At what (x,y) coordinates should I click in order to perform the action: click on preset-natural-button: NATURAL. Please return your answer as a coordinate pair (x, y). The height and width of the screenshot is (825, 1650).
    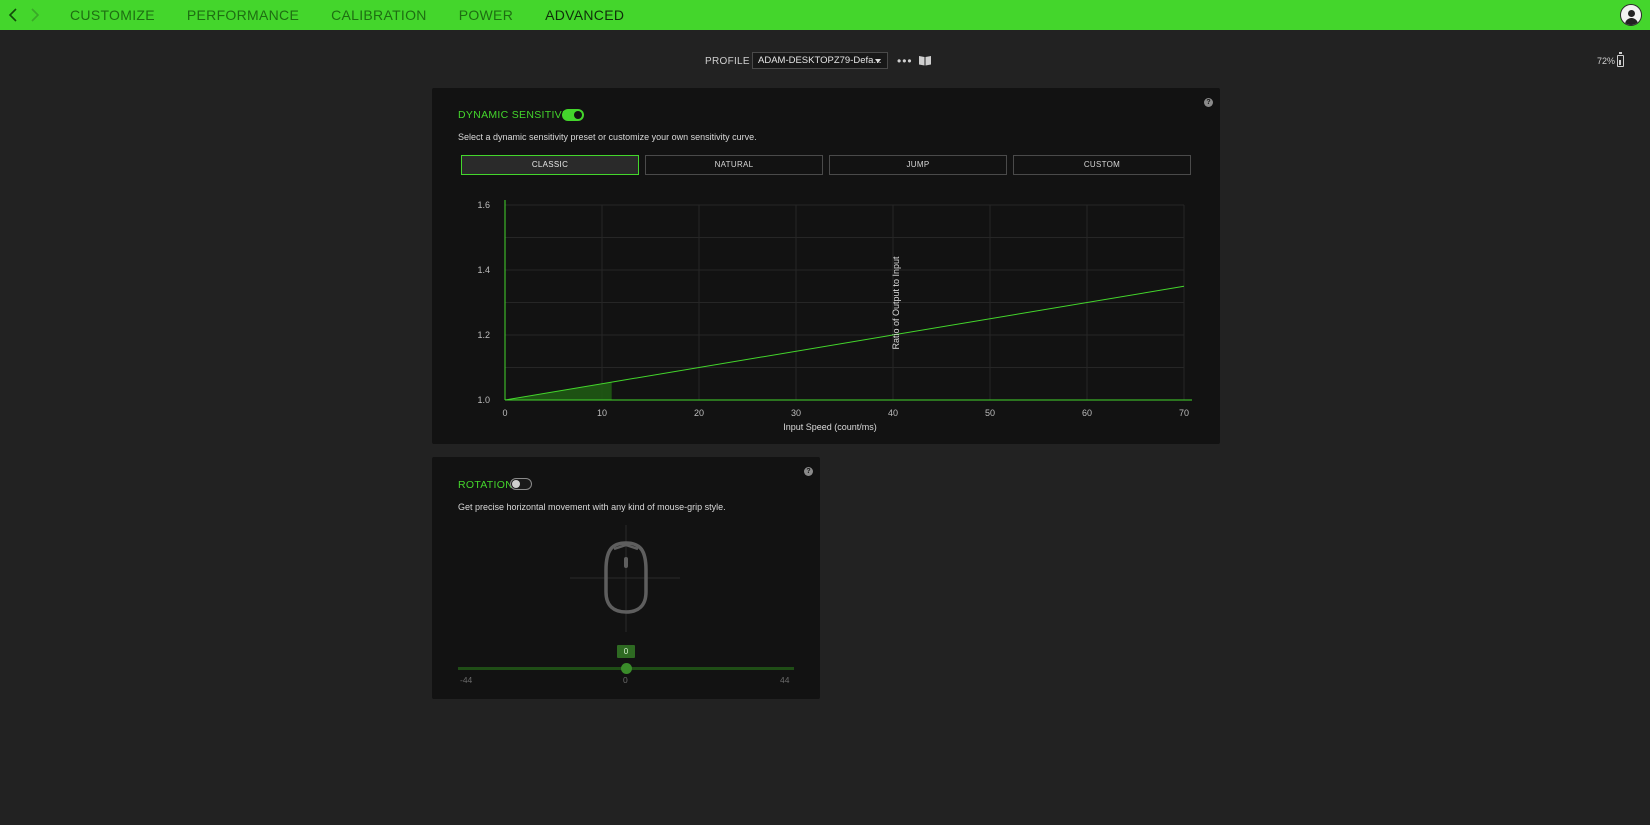
    Looking at the image, I should click on (734, 165).